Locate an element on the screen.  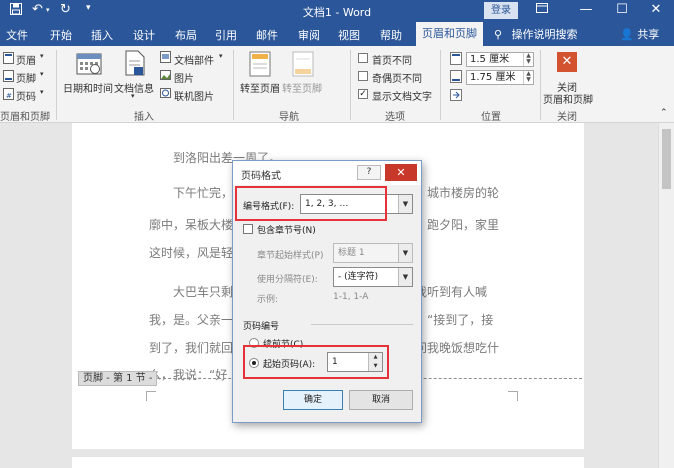
separator-select: - (连字符) ▼ is located at coordinates (373, 277).